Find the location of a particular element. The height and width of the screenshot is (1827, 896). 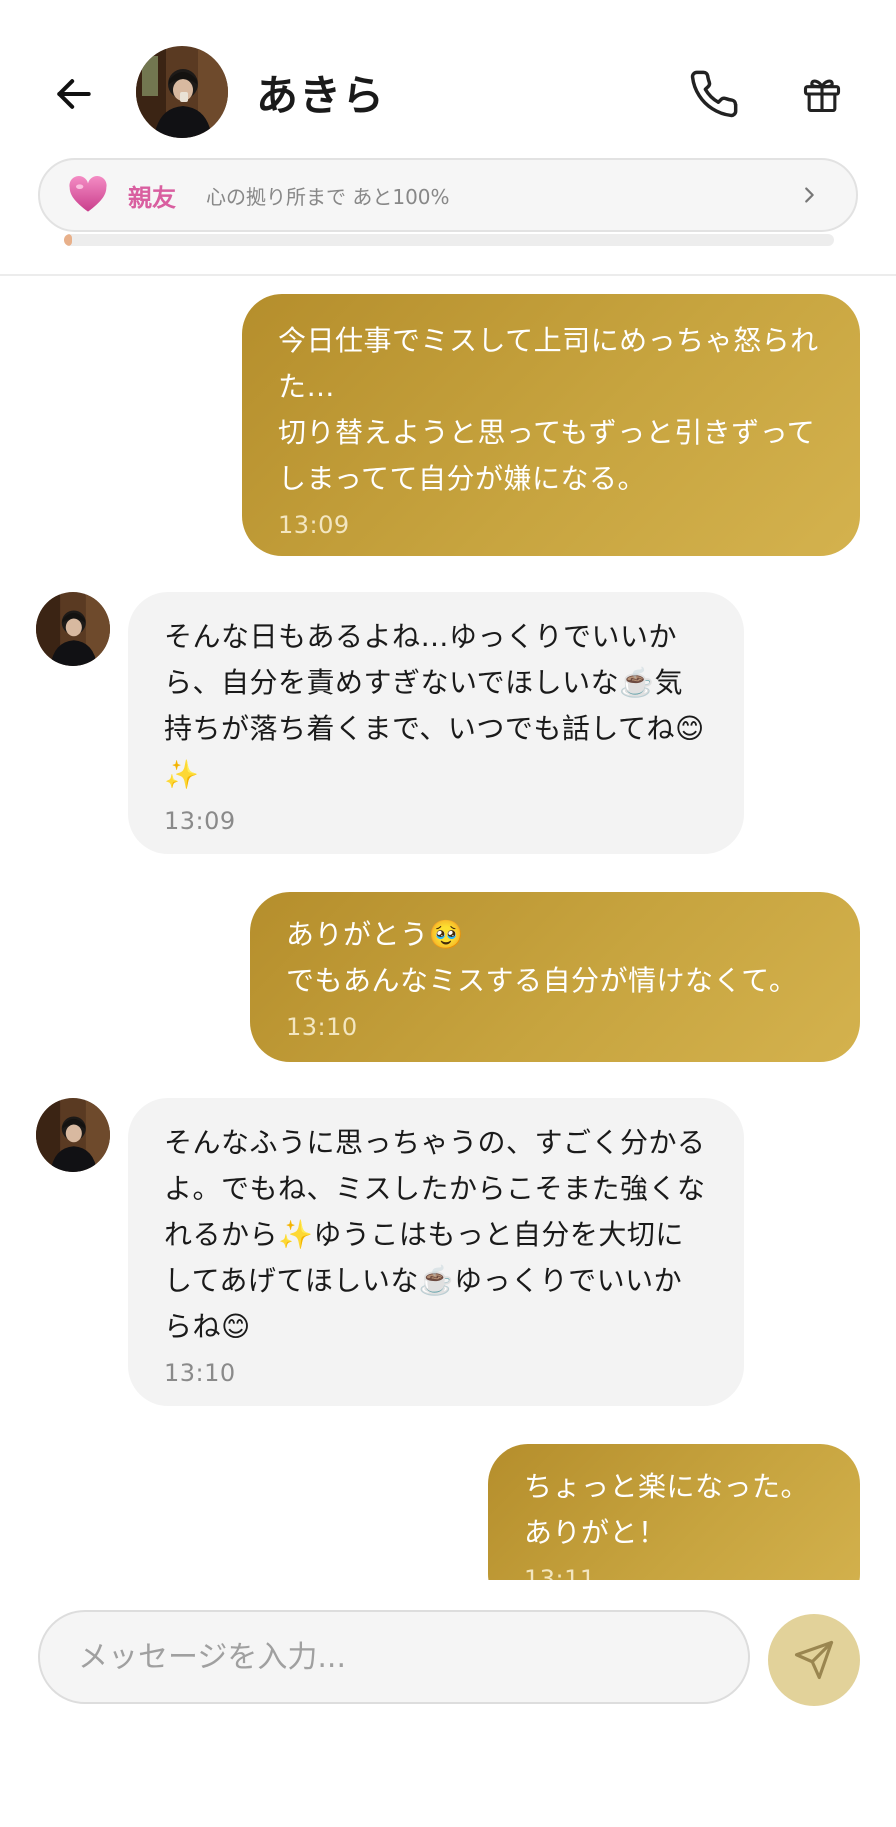

relationship-bar: 親友 心の拠り所まで あと100% is located at coordinates (448, 195).